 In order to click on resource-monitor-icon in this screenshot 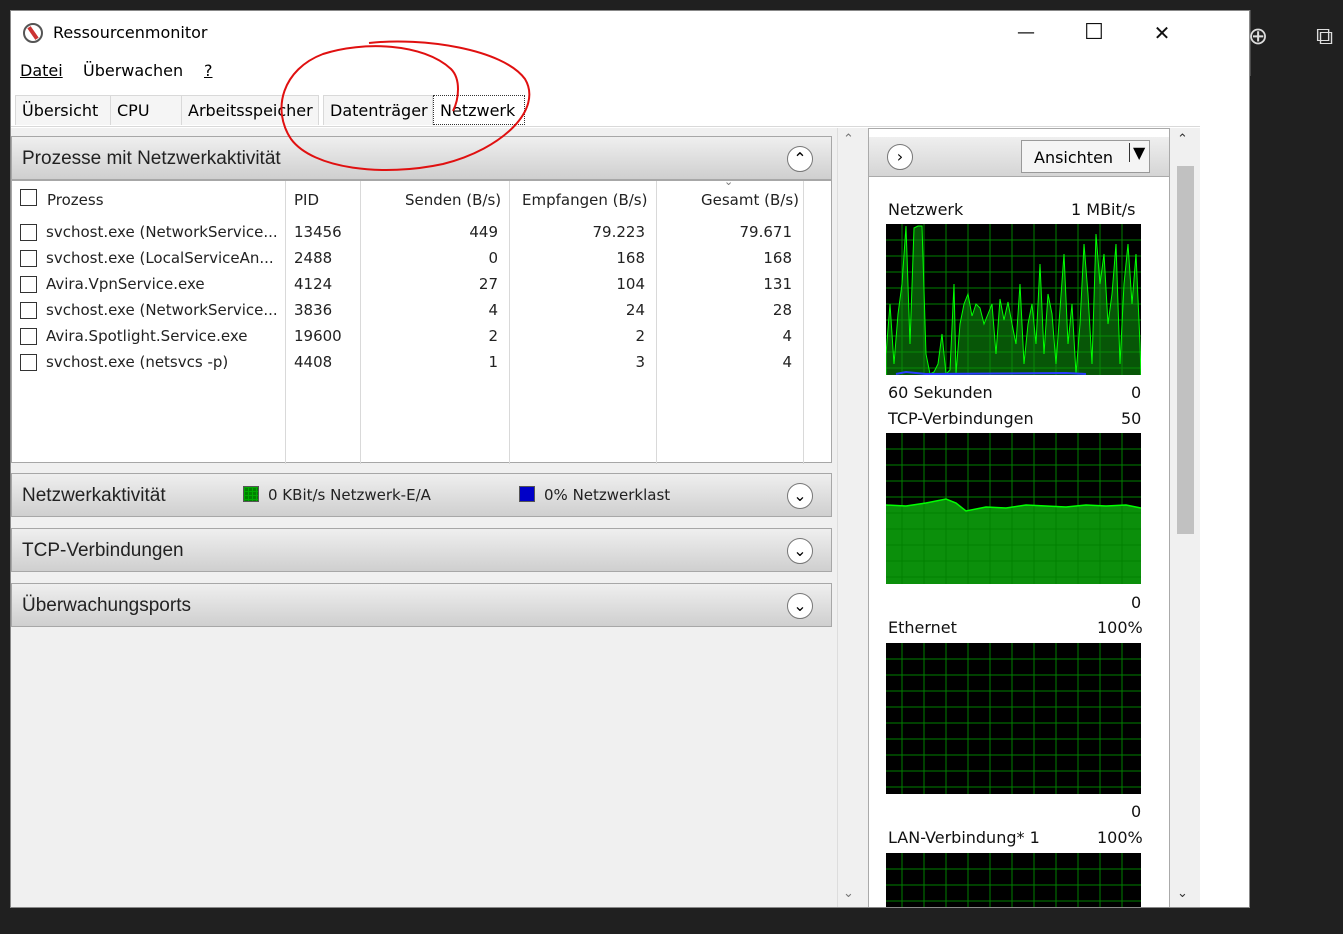, I will do `click(33, 33)`.